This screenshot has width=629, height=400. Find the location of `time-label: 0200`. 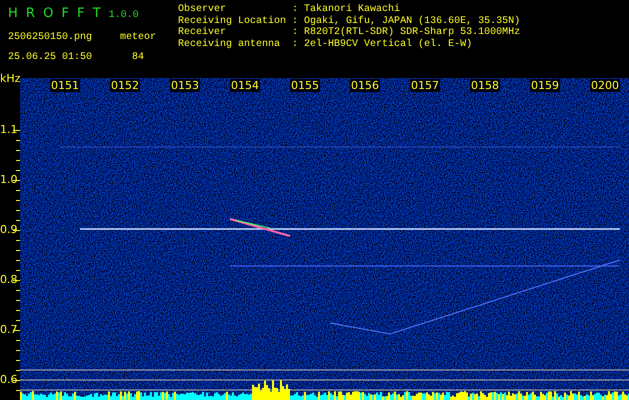

time-label: 0200 is located at coordinates (605, 85).